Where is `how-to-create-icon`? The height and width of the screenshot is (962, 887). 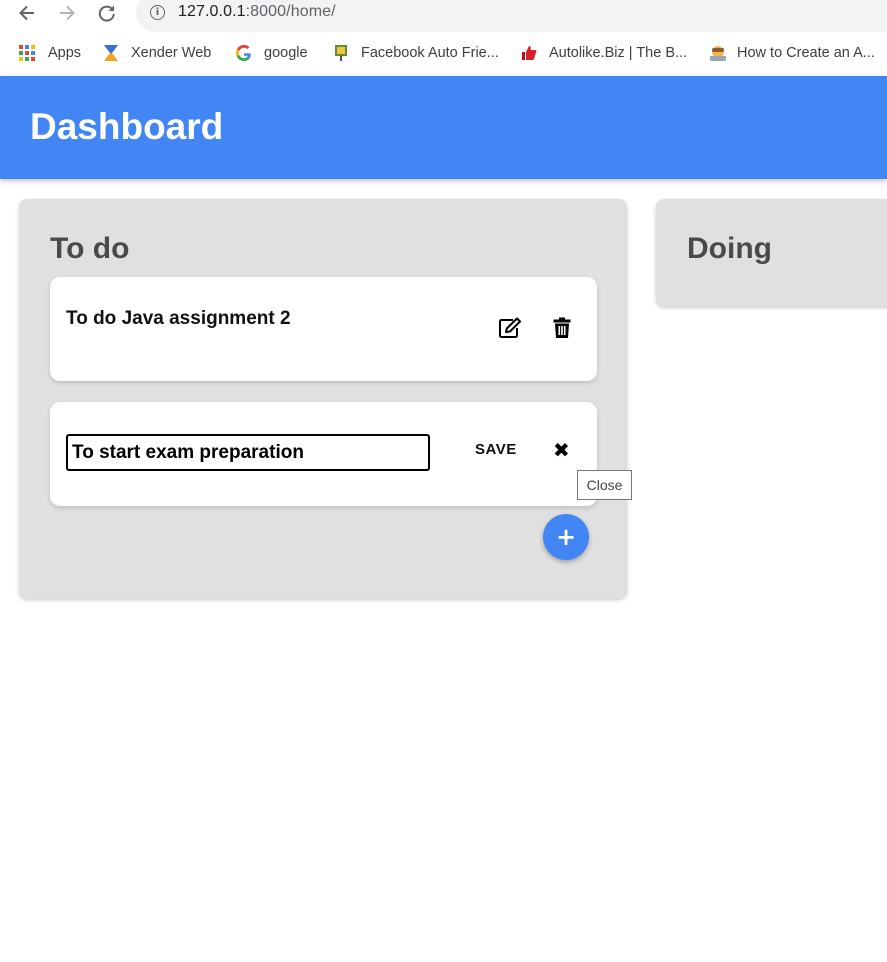 how-to-create-icon is located at coordinates (717, 53).